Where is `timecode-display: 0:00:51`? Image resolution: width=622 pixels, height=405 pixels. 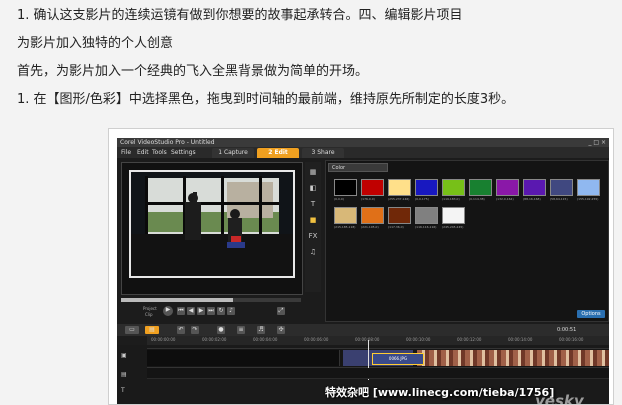
timecode-display: 0:00:51 is located at coordinates (567, 330).